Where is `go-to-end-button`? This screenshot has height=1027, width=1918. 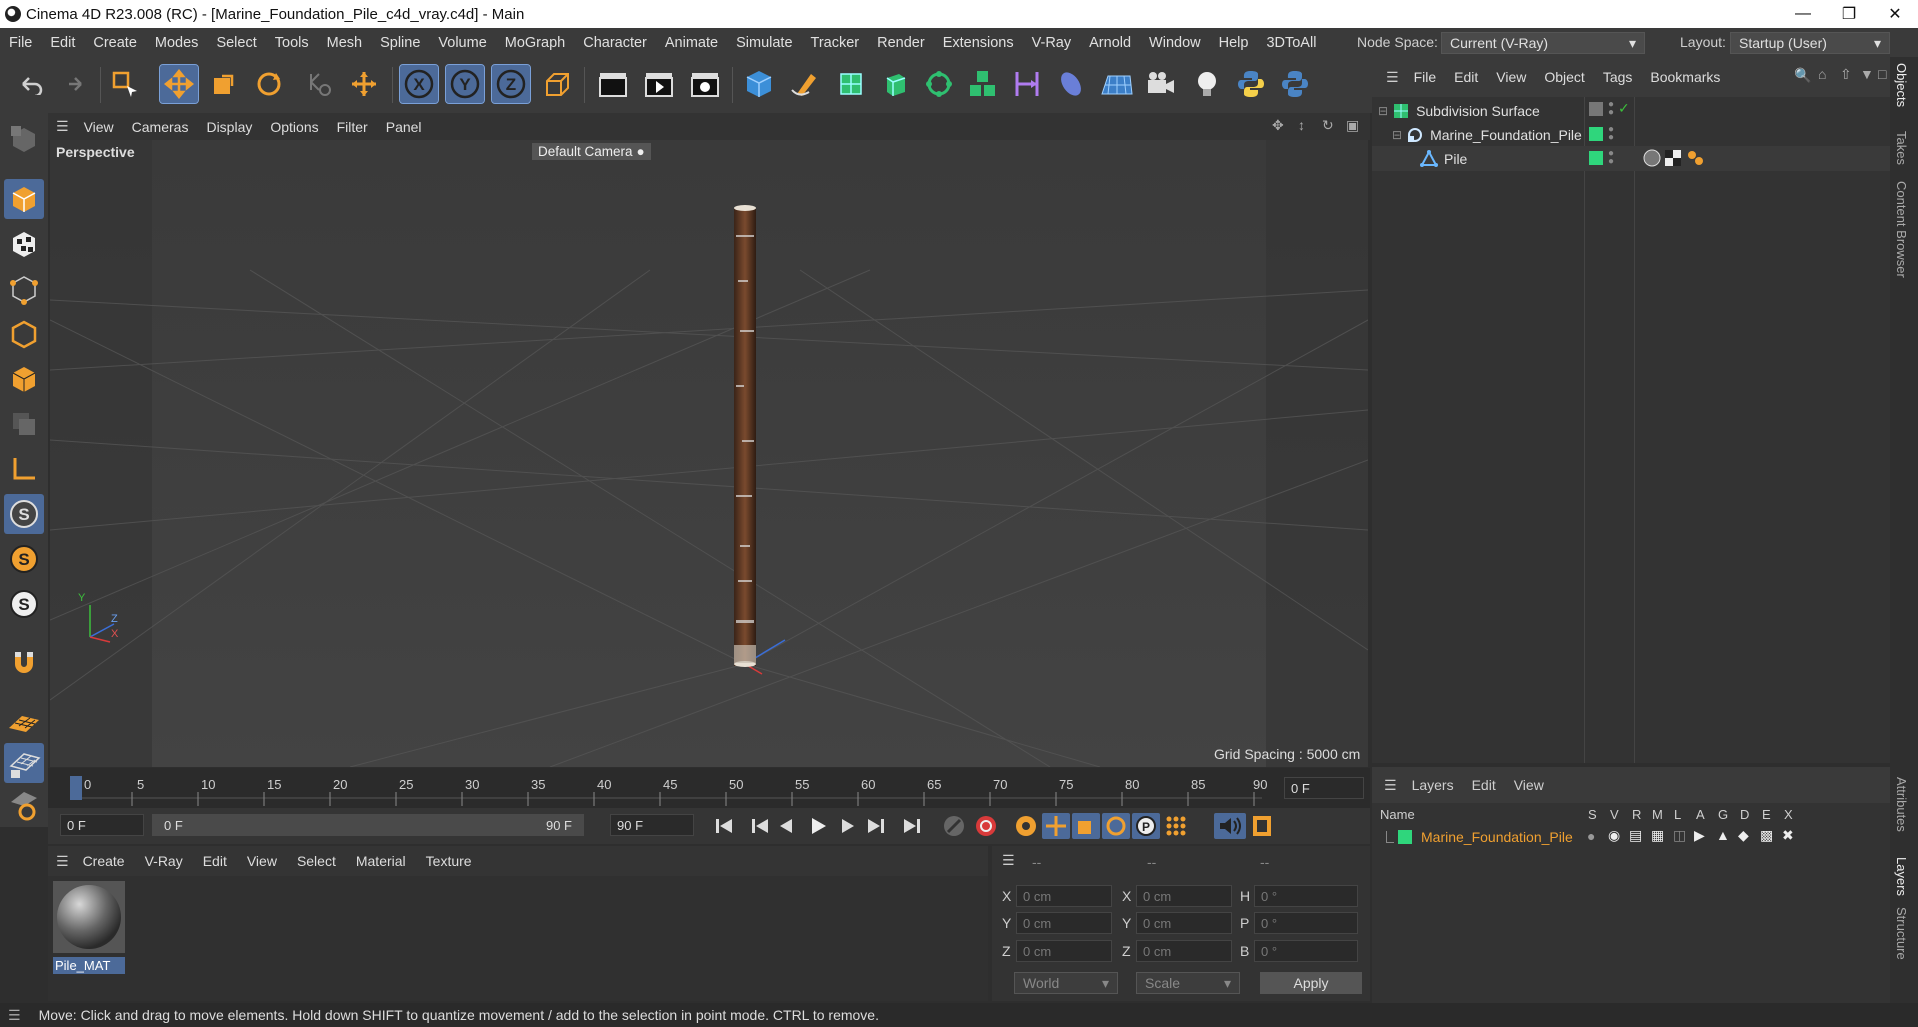 go-to-end-button is located at coordinates (912, 826).